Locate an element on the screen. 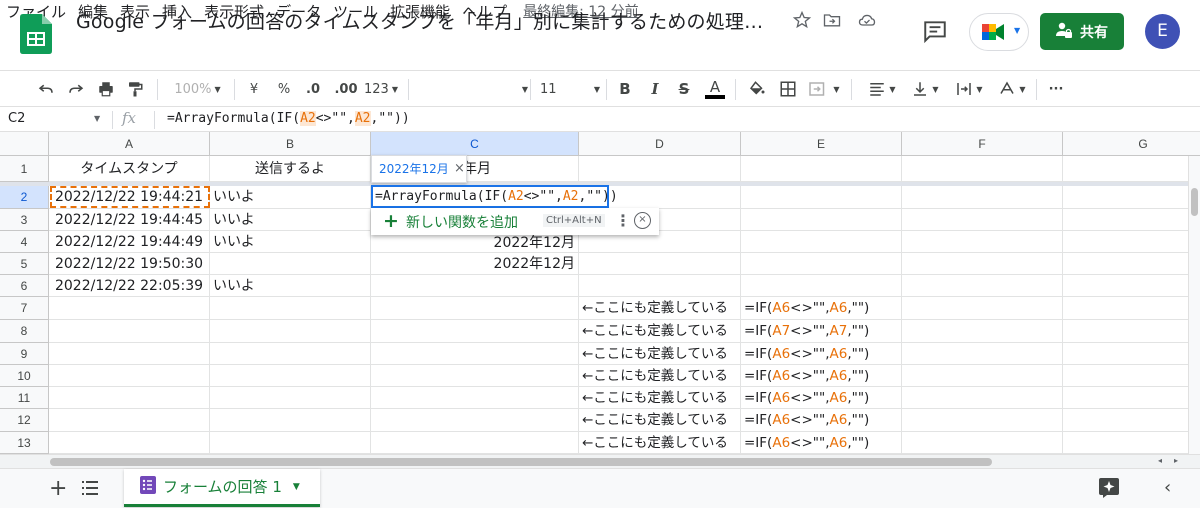  cell-a9 is located at coordinates (129, 354).